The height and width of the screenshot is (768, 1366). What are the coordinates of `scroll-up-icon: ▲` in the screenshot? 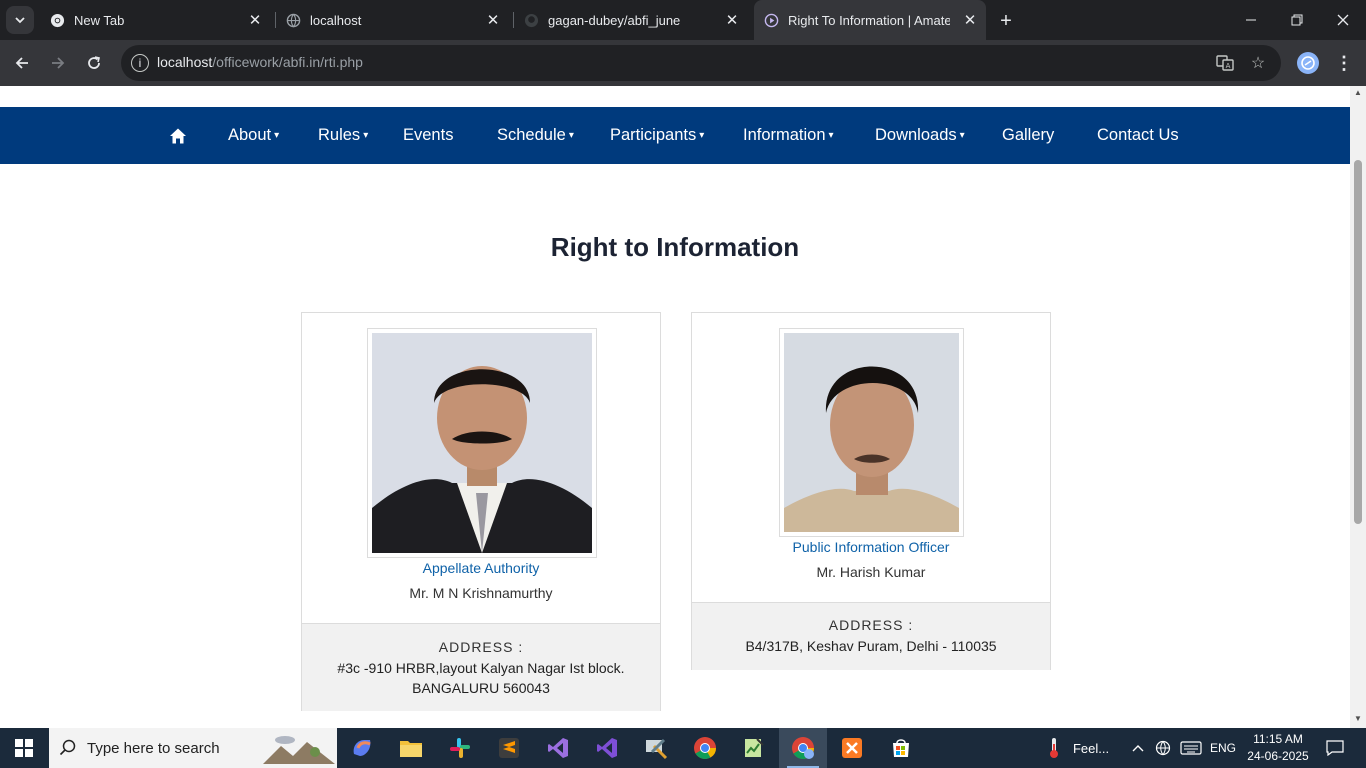 It's located at (1358, 92).